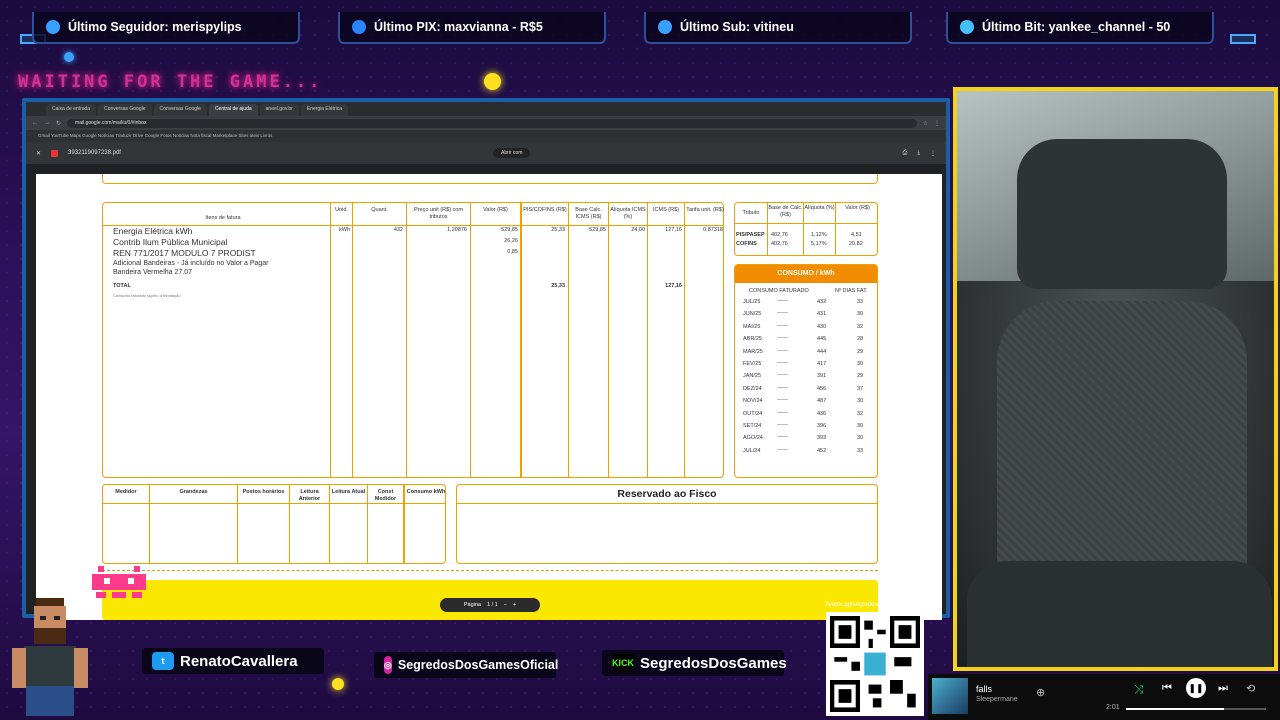 This screenshot has height=720, width=1280. Describe the element at coordinates (822, 351) in the screenshot. I see `consumption-kwh: 444` at that location.